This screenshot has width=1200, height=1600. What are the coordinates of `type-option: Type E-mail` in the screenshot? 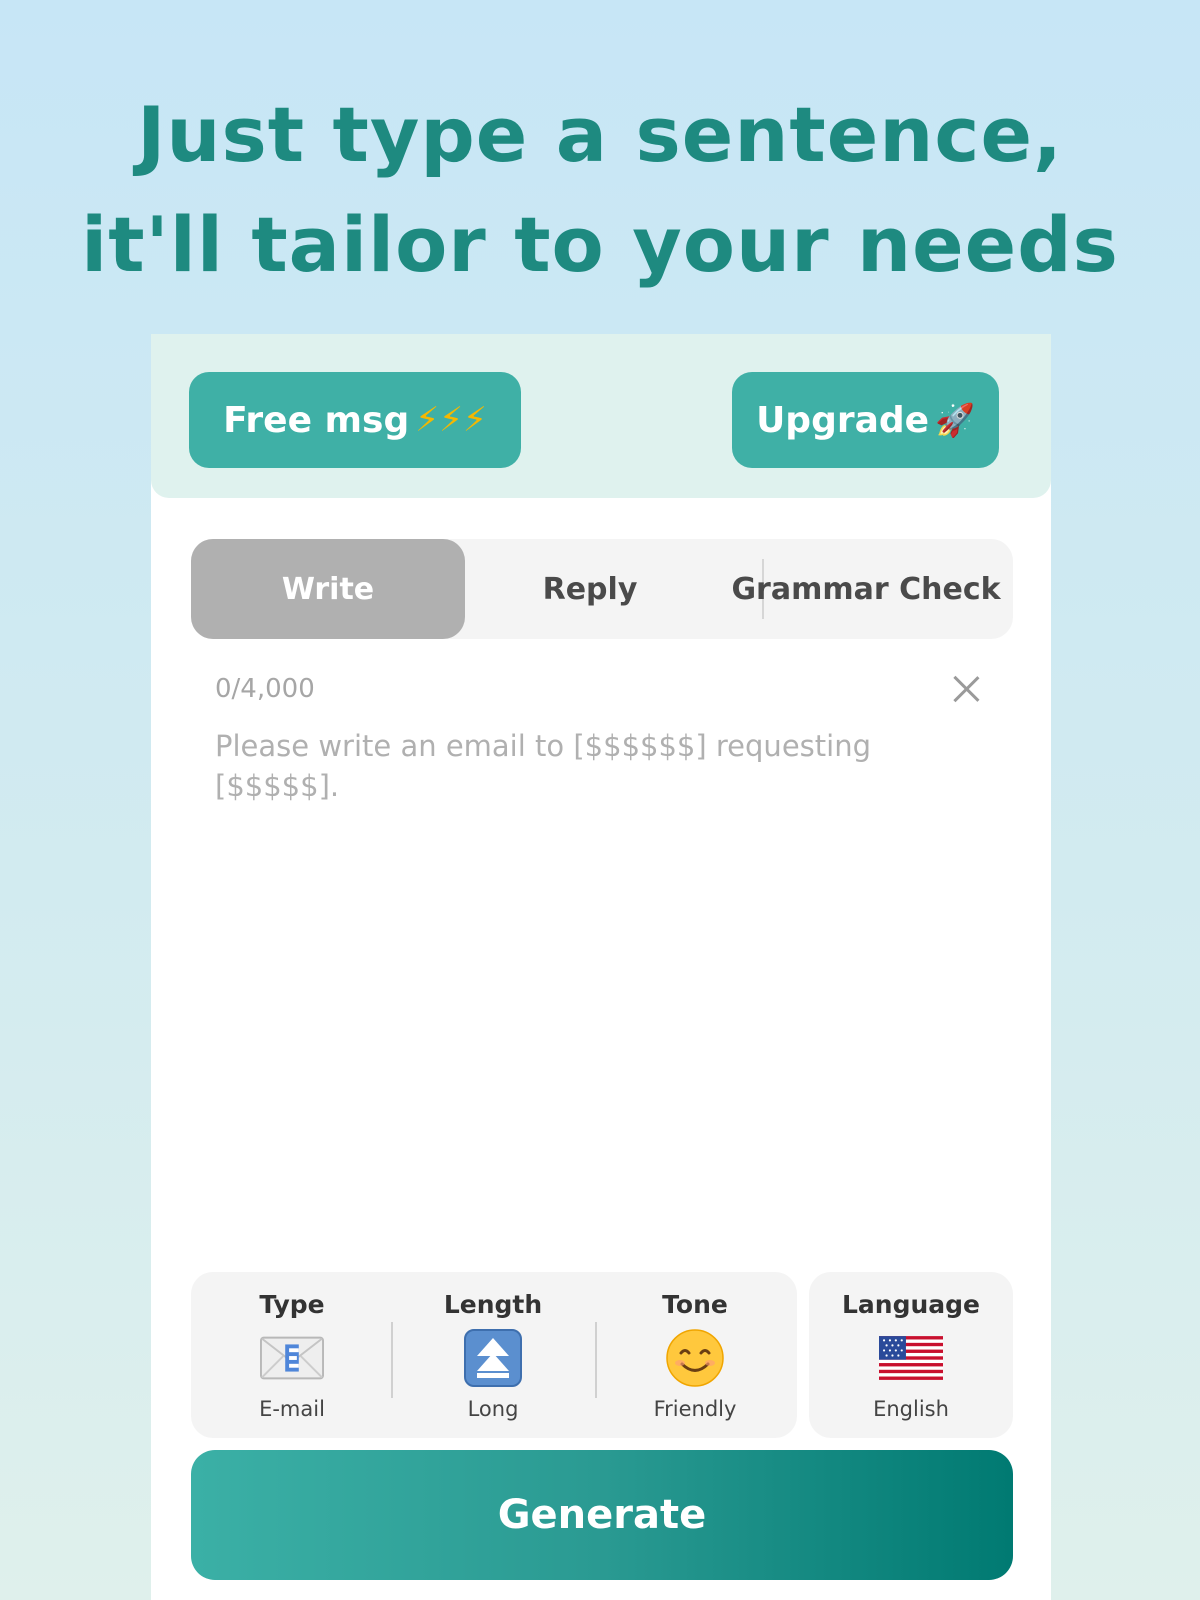 It's located at (292, 1355).